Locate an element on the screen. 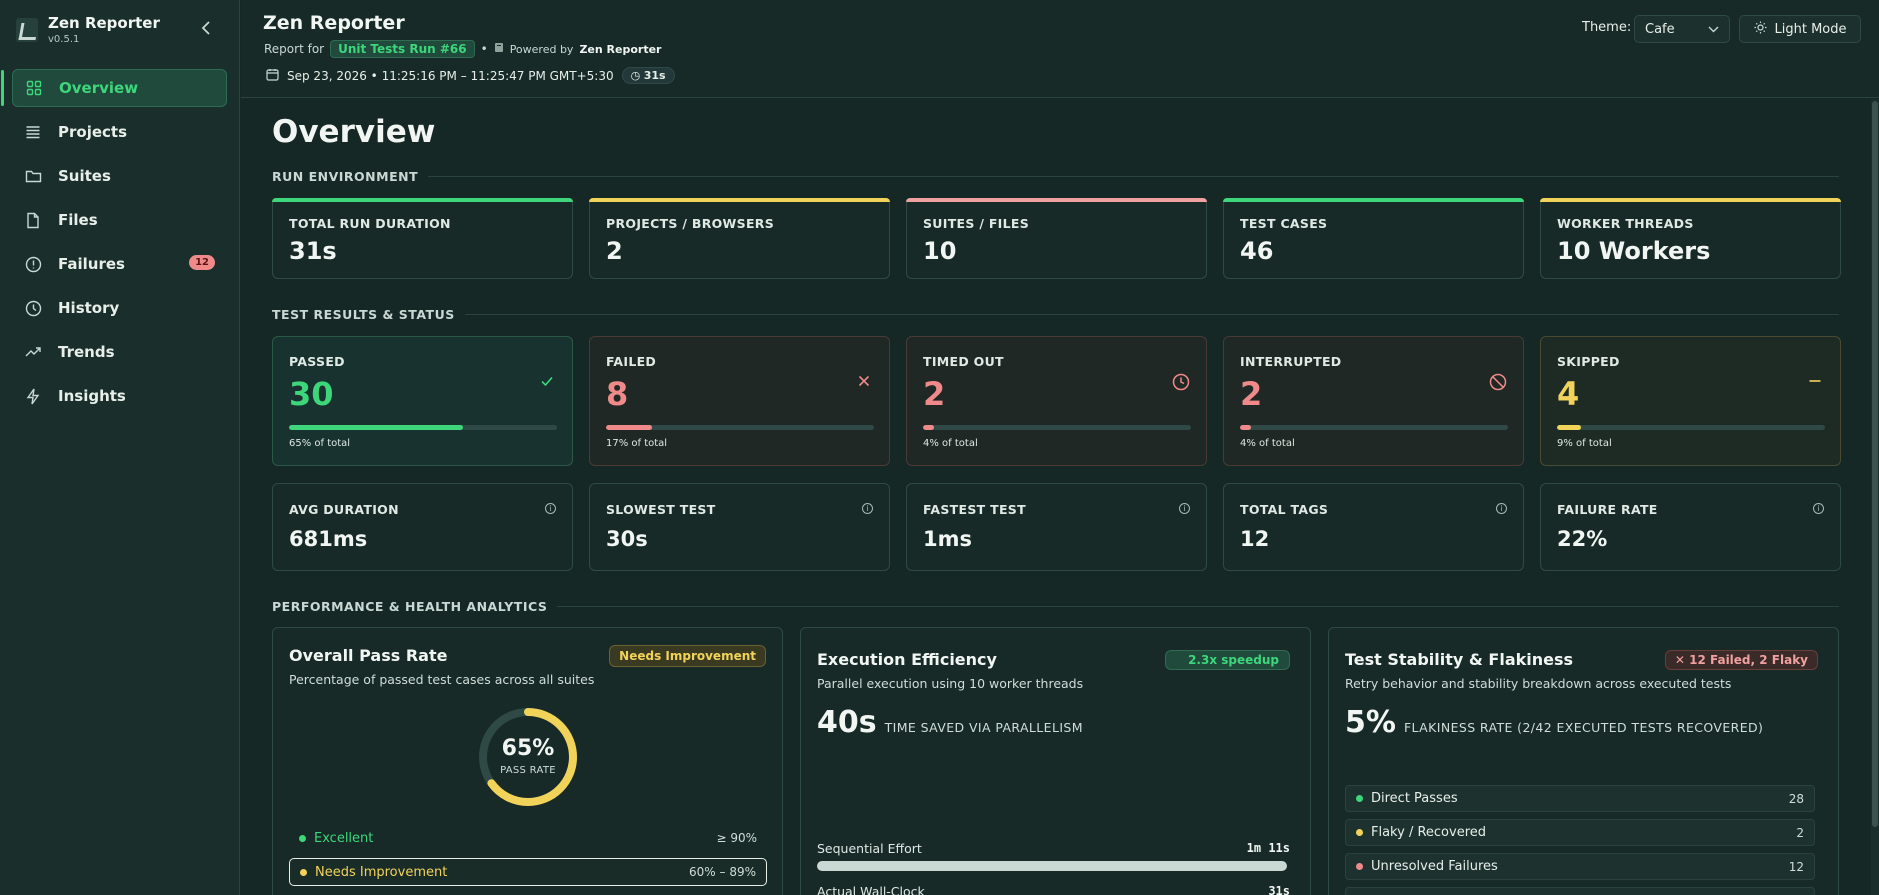 Image resolution: width=1879 pixels, height=895 pixels. result-card-interrupted: INTERRUPTED 2 4% of total is located at coordinates (1373, 401).